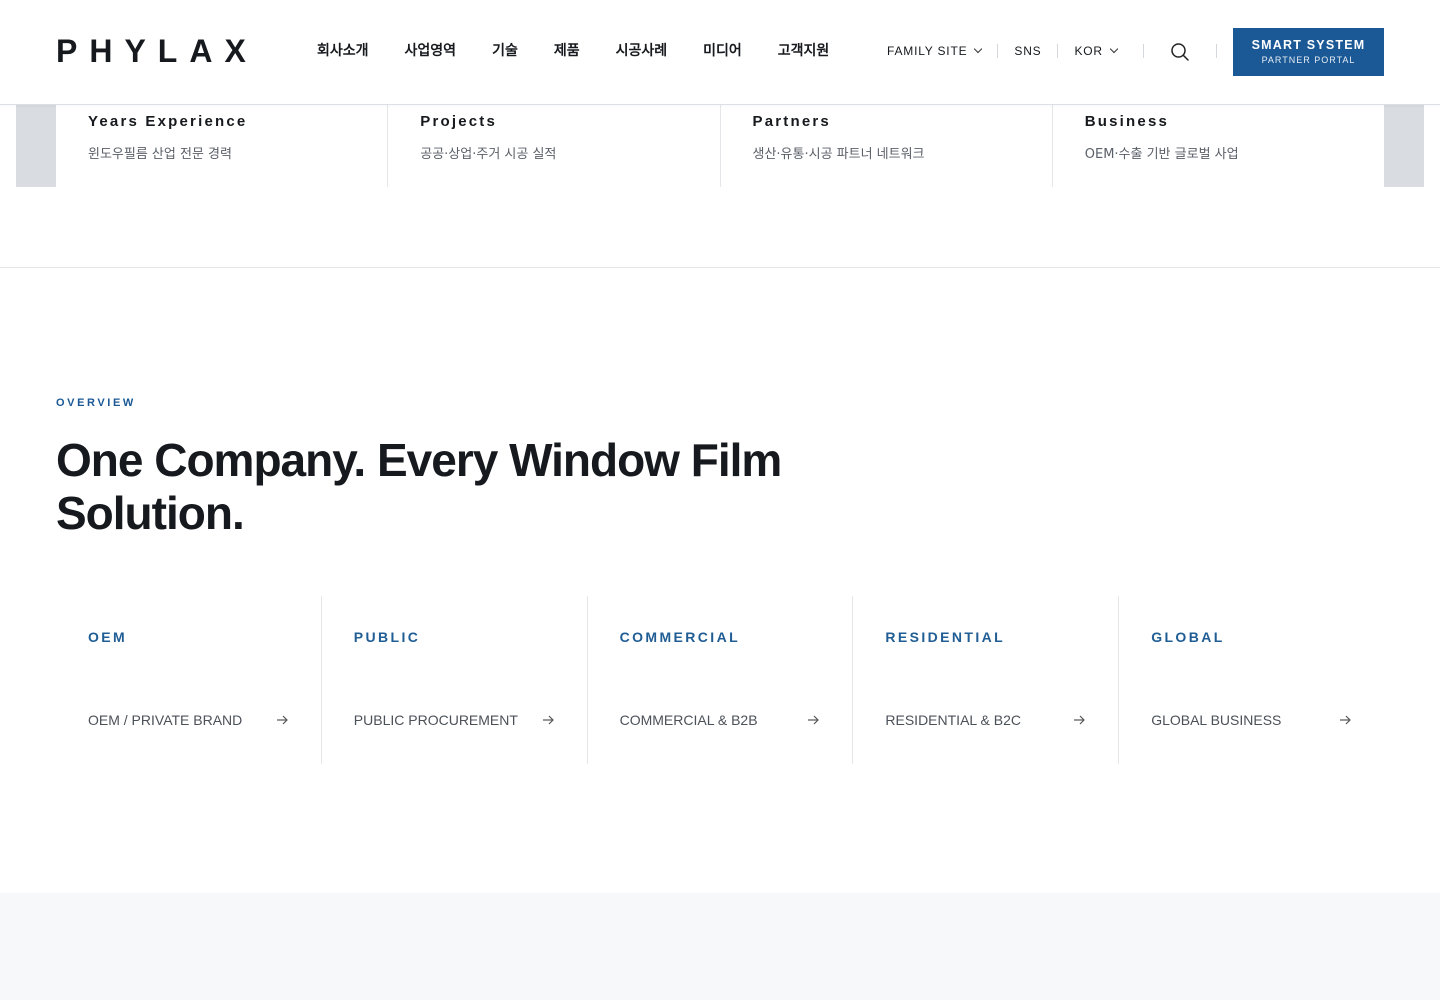 The height and width of the screenshot is (1000, 1440). Describe the element at coordinates (1127, 121) in the screenshot. I see `stat-title: Business` at that location.